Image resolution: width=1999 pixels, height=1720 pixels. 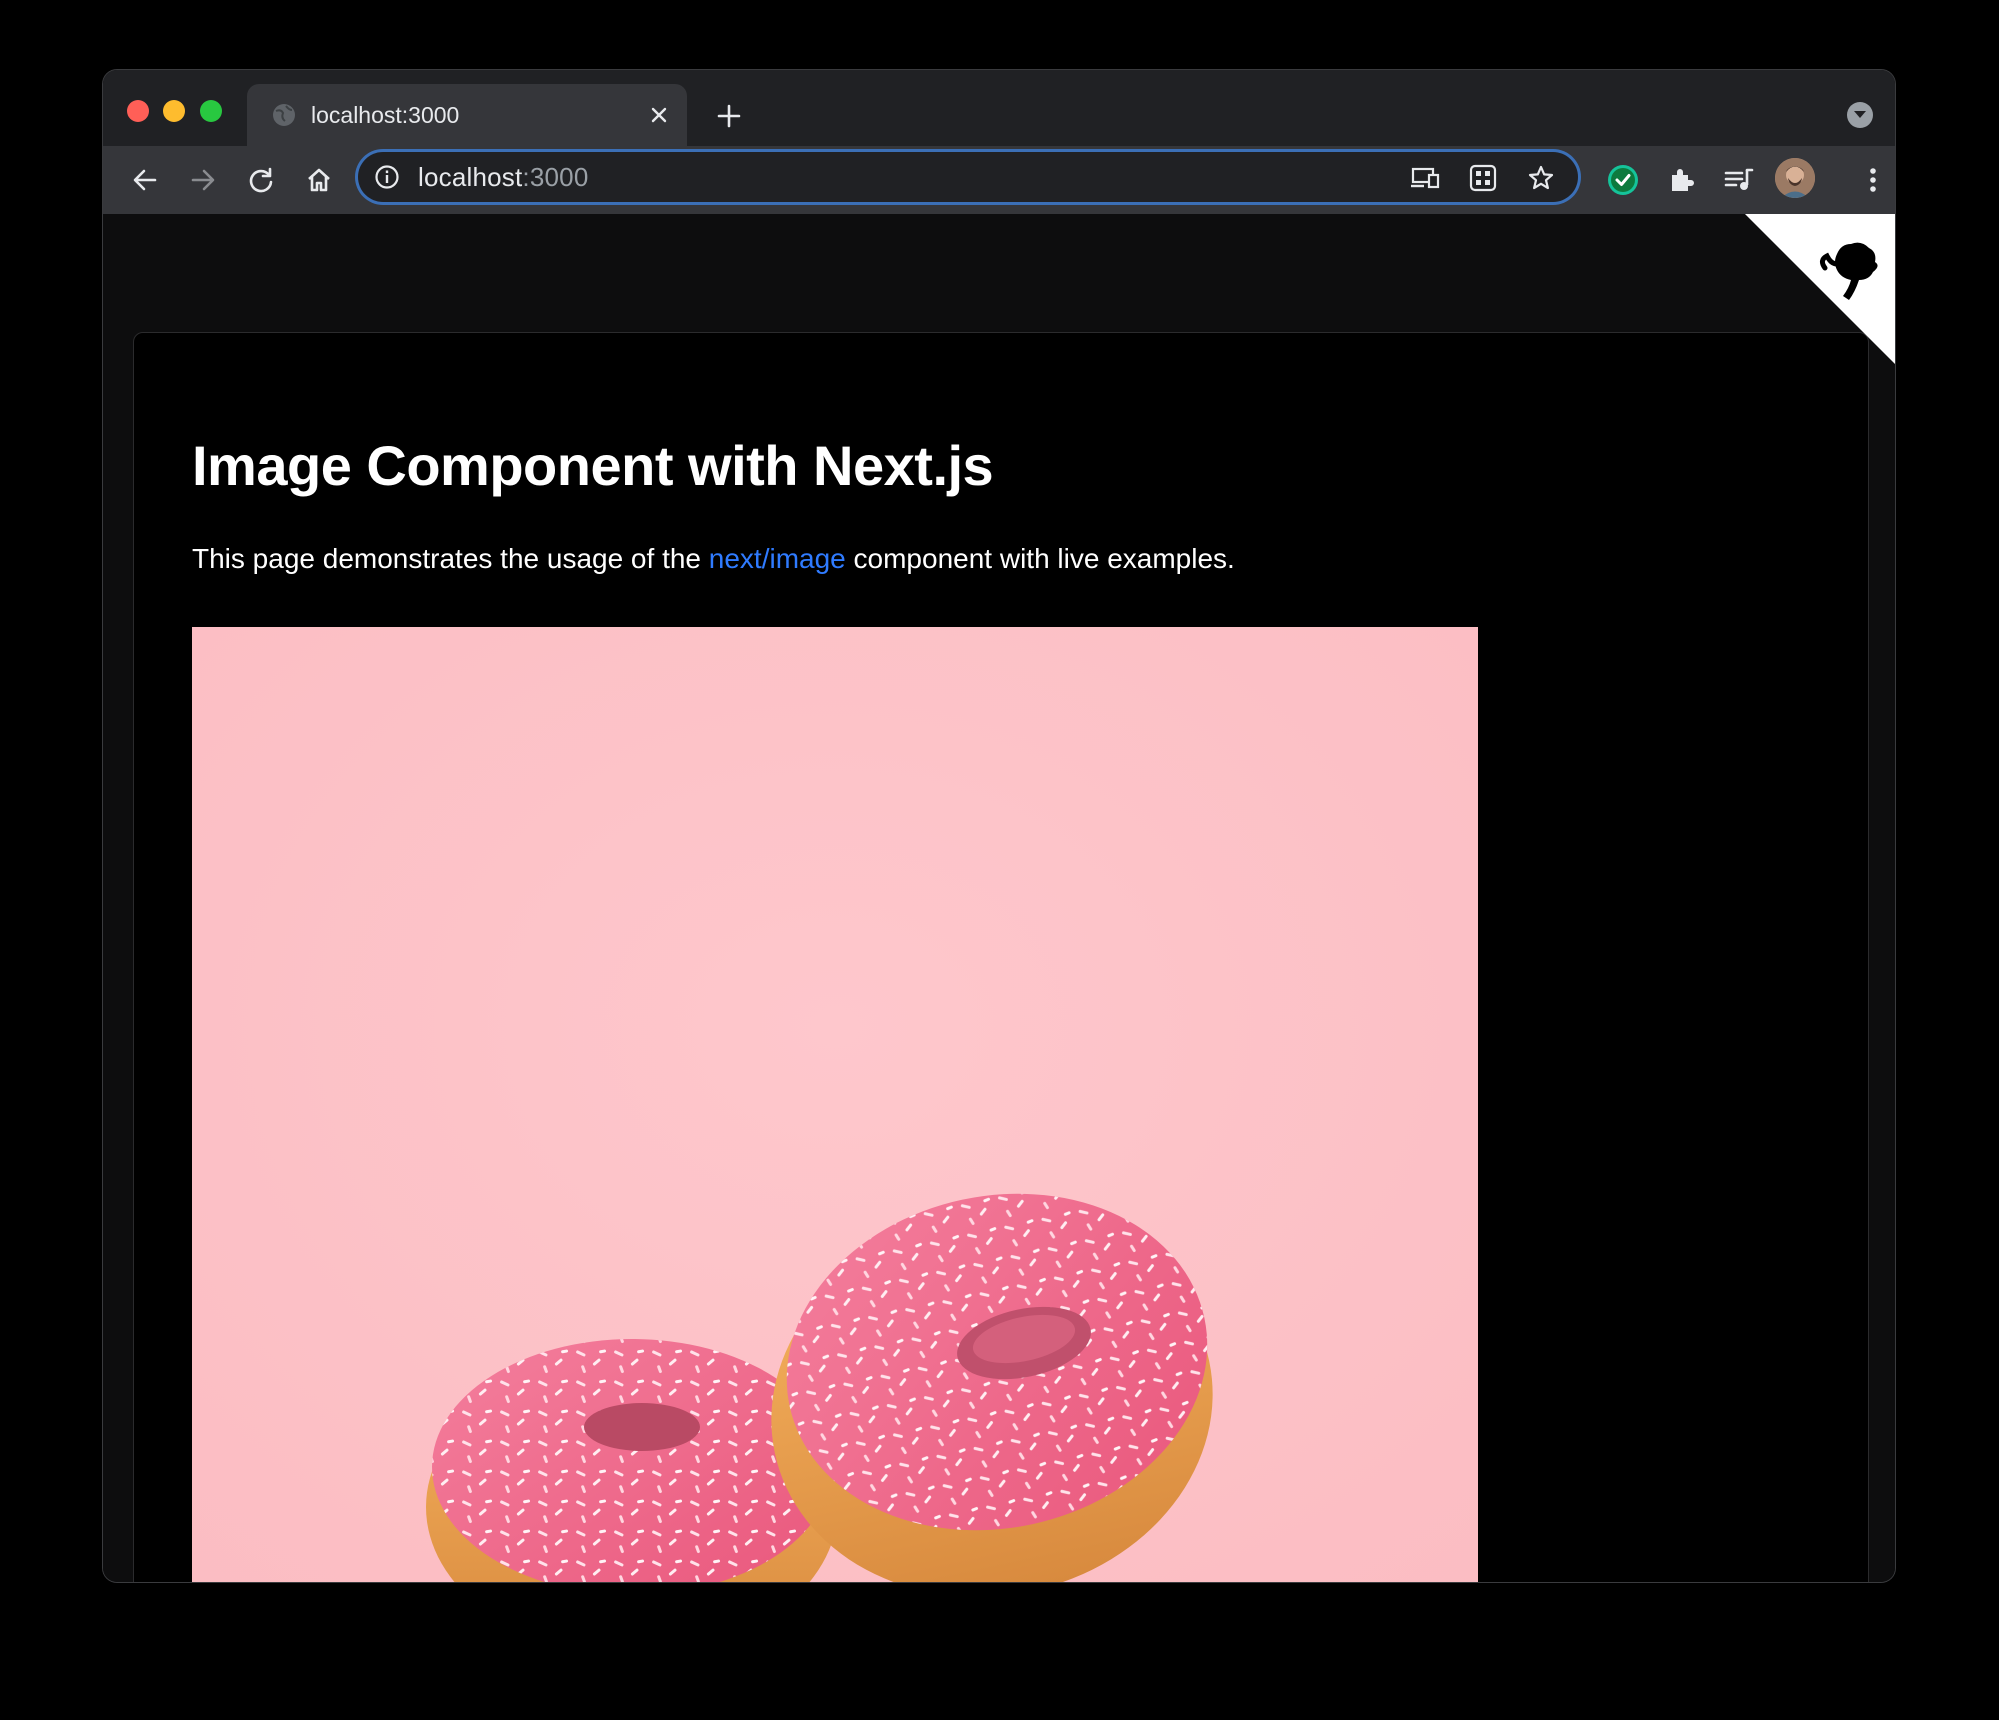 What do you see at coordinates (1623, 180) in the screenshot?
I see `grammarly-extension-icon` at bounding box center [1623, 180].